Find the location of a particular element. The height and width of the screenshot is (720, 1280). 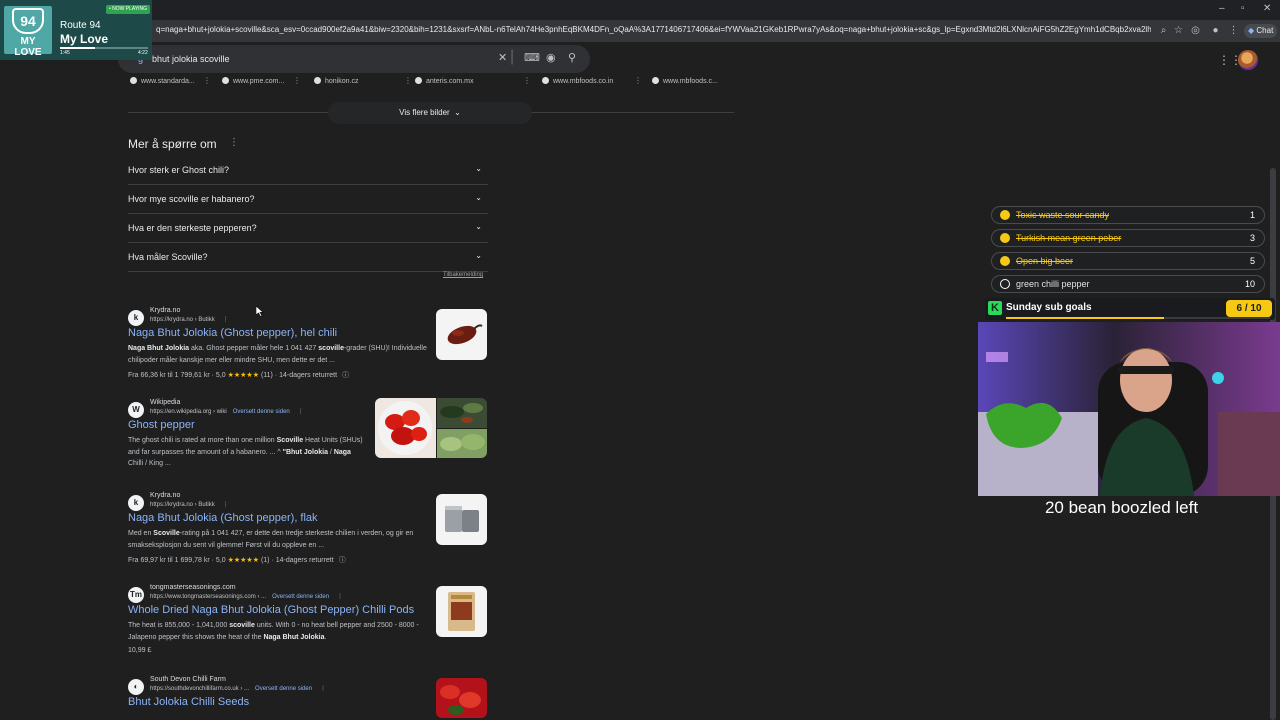

image-source: anteris.com.mx is located at coordinates (444, 81).